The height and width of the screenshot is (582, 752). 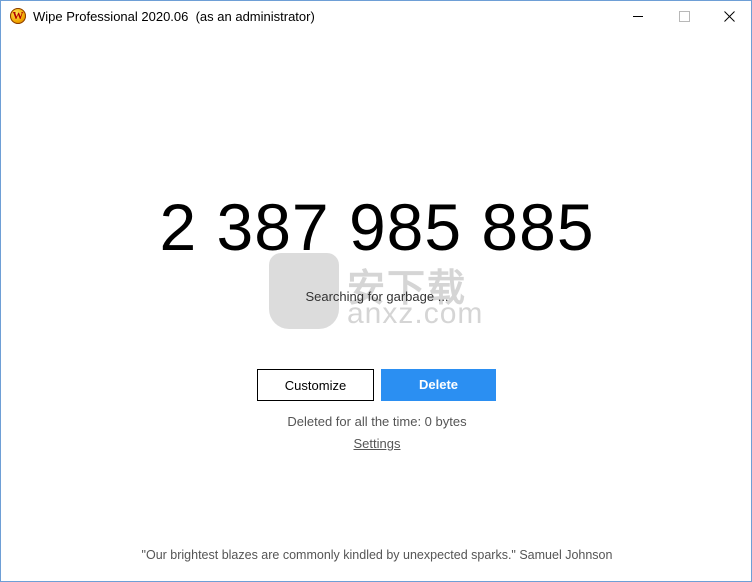 I want to click on minimize-button, so click(x=638, y=16).